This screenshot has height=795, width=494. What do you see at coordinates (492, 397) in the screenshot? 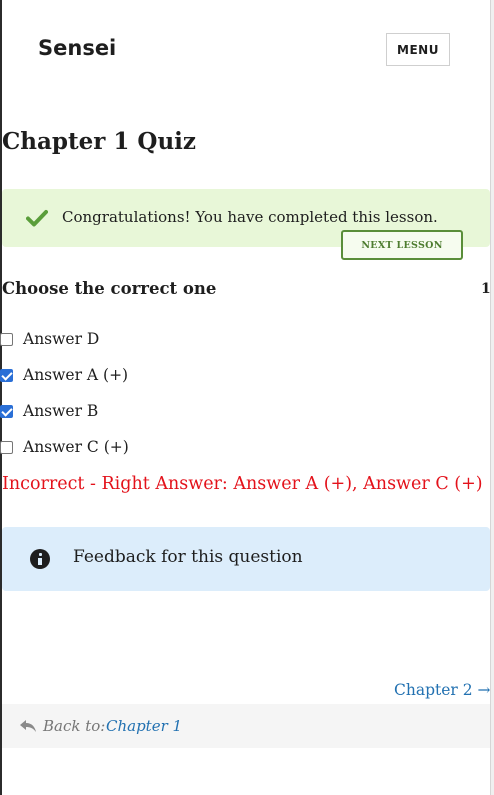
I see `scrollbar` at bounding box center [492, 397].